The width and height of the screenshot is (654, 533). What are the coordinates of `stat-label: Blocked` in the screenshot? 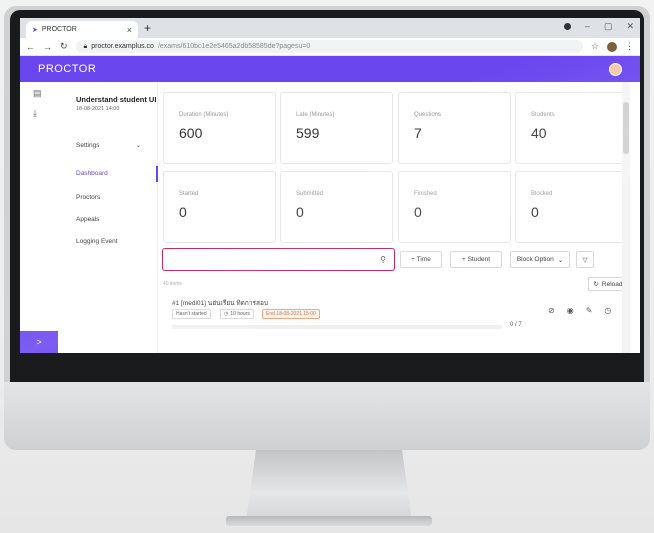 It's located at (542, 194).